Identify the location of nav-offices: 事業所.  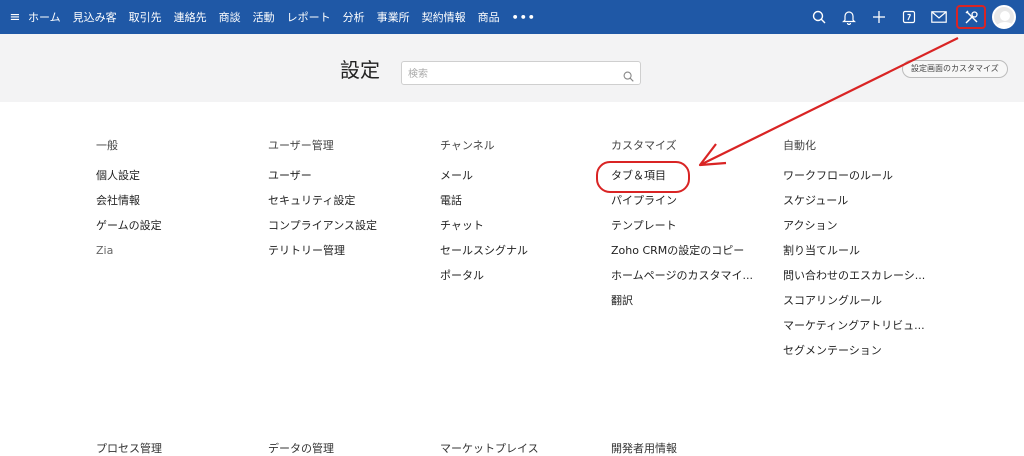
(393, 17).